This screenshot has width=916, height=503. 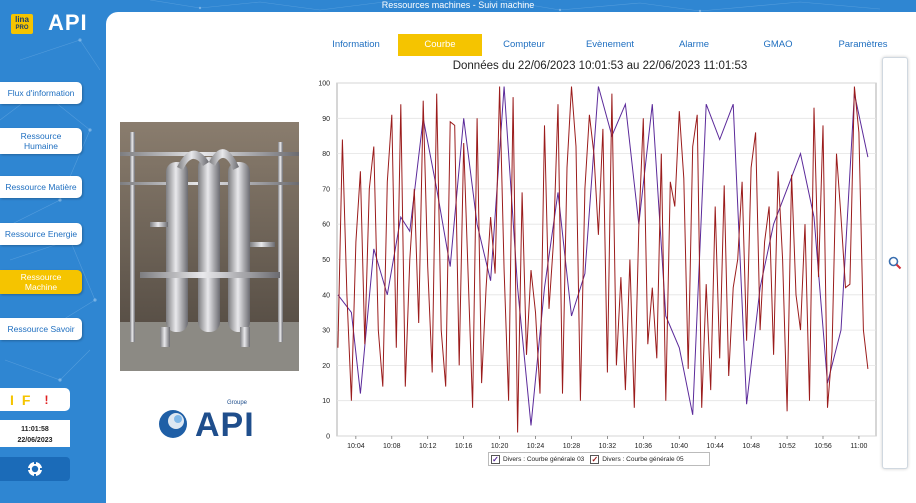 I want to click on x-tick-label: 10:48, so click(x=751, y=446).